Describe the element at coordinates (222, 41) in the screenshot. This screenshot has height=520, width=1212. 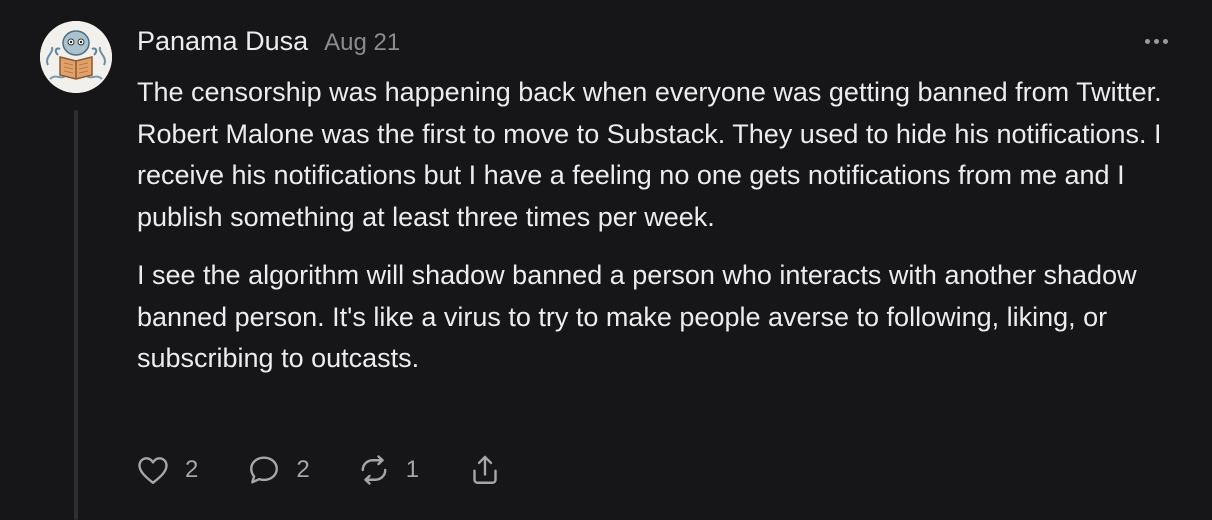
I see `author-name: Panama Dusa` at that location.